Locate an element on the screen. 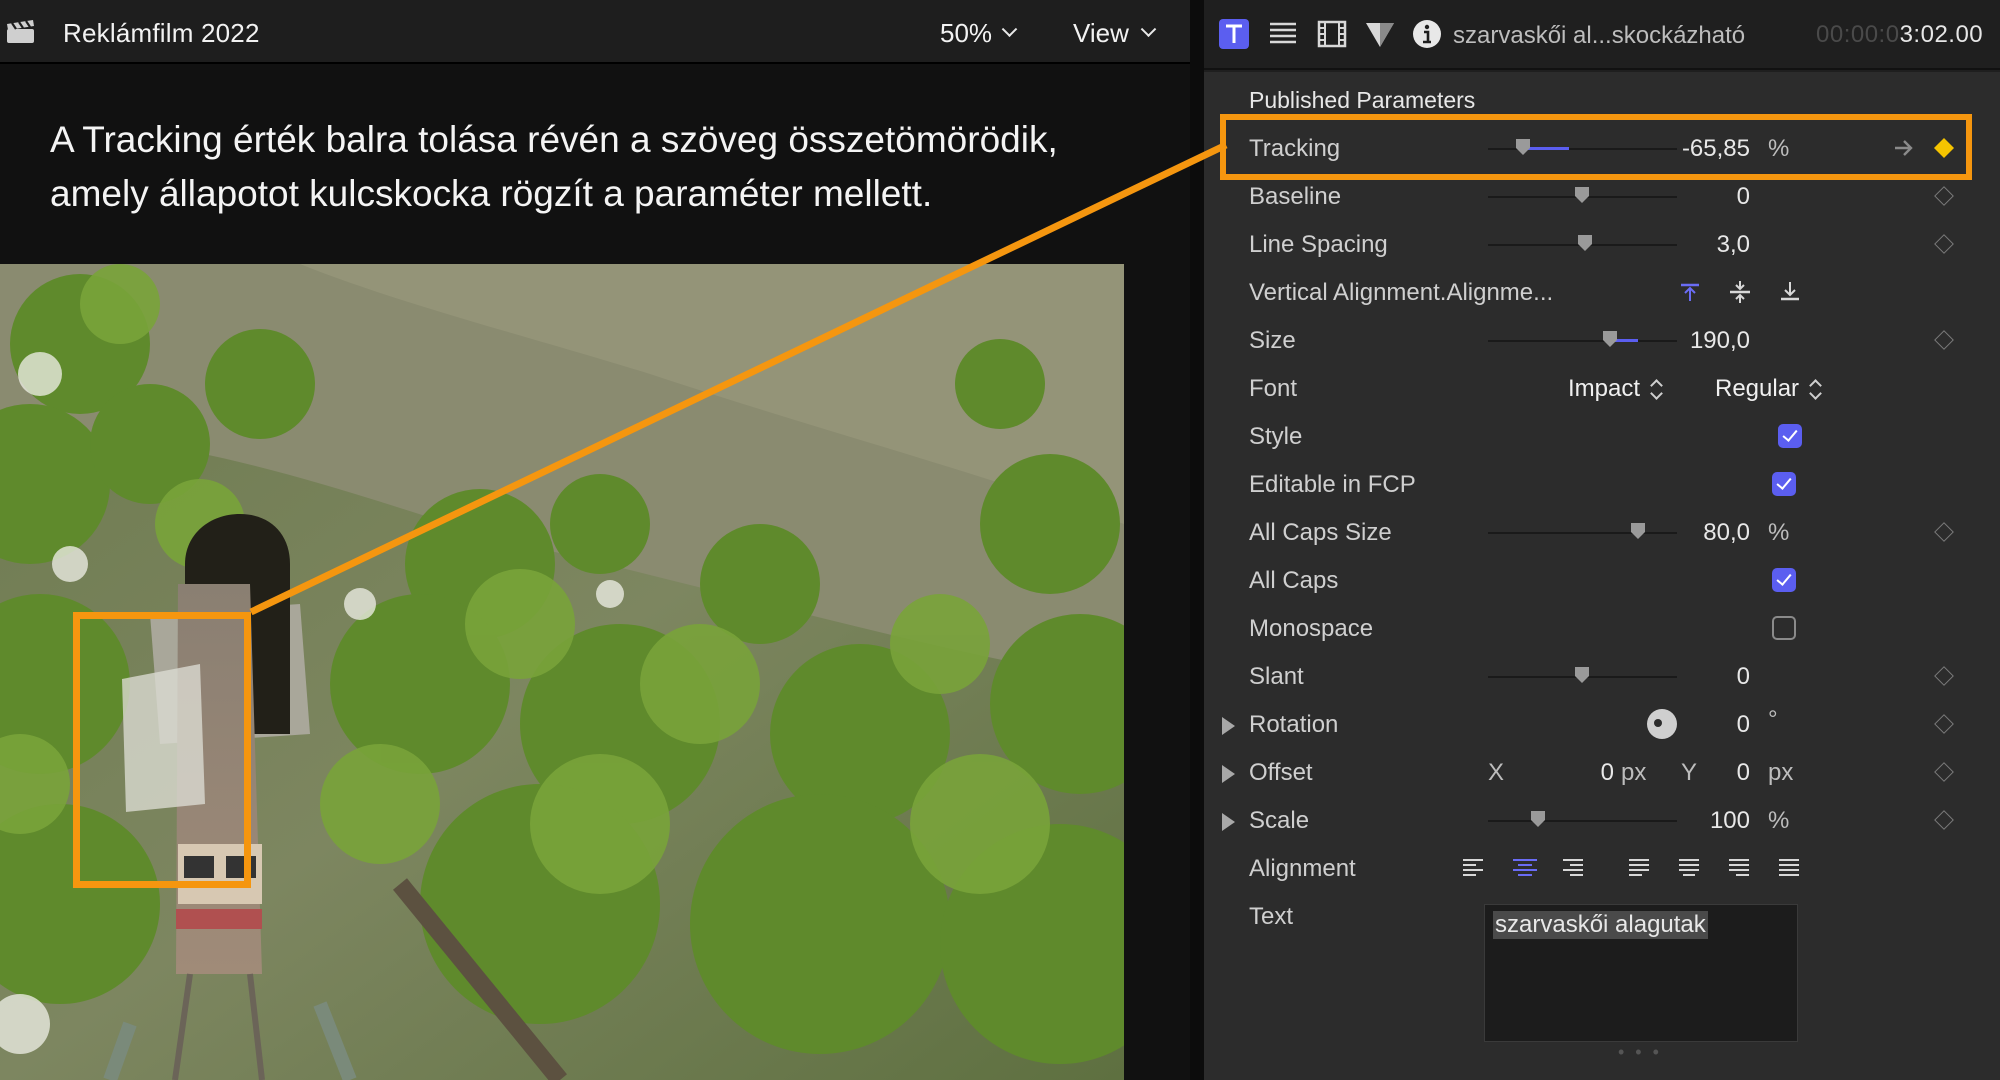  offset-y-unit: px is located at coordinates (1781, 772).